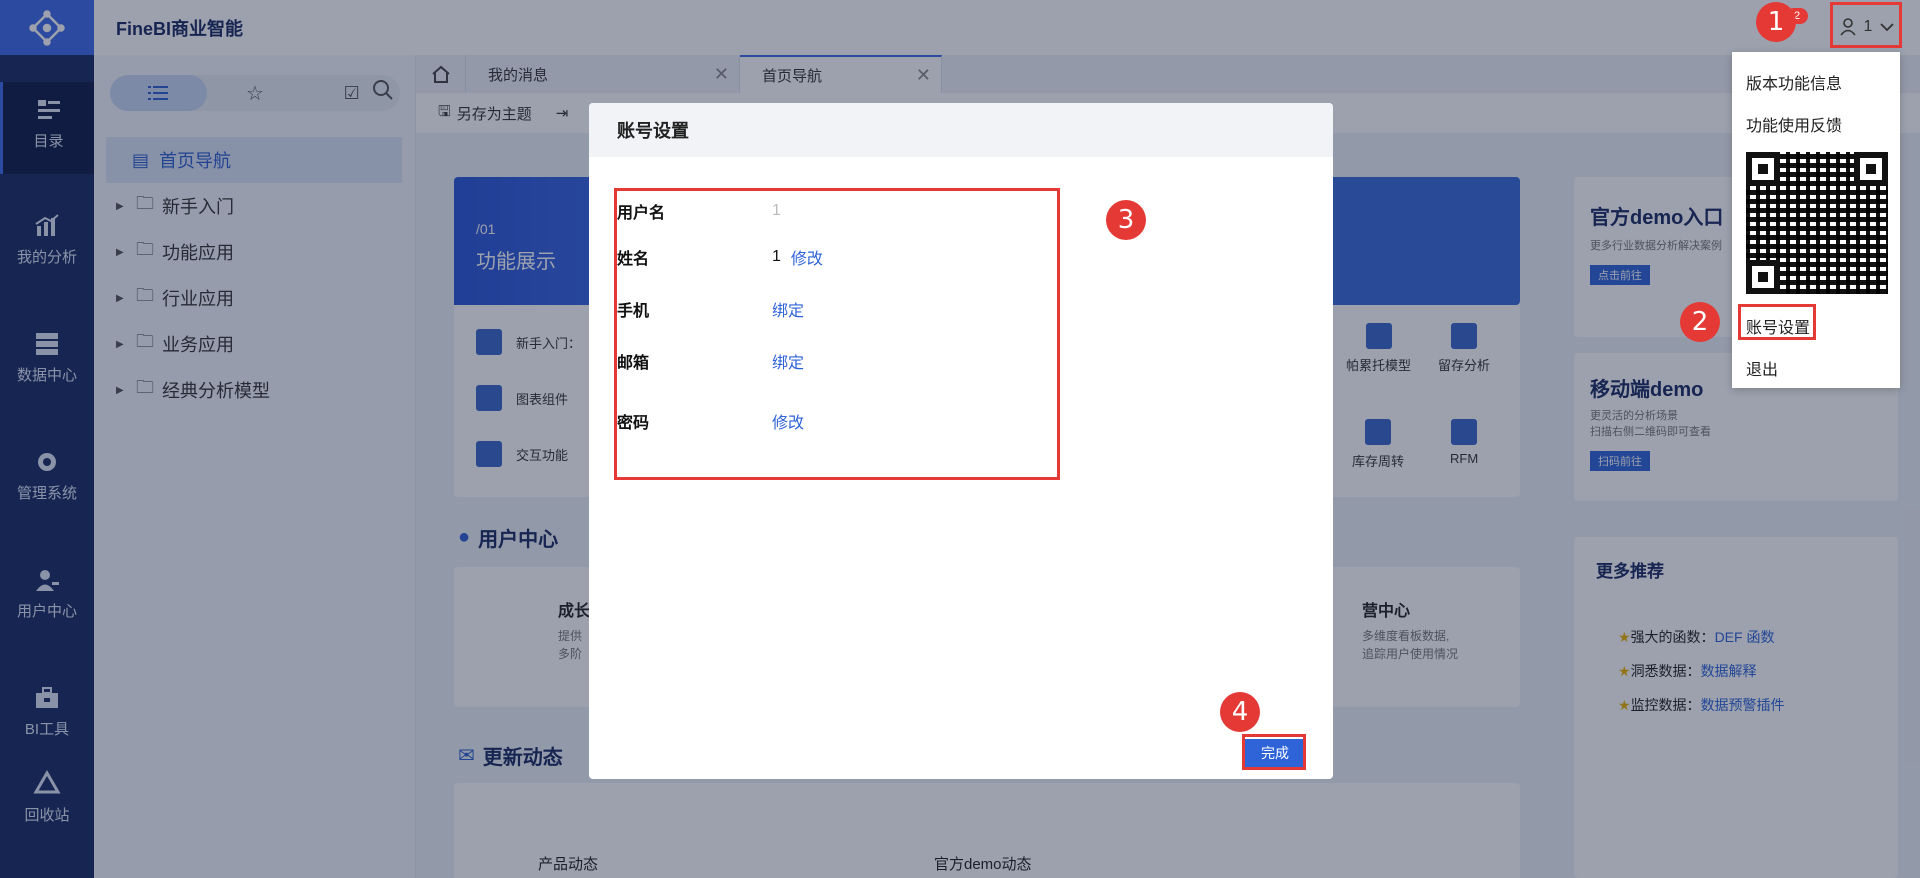 Image resolution: width=1920 pixels, height=878 pixels. What do you see at coordinates (1700, 322) in the screenshot?
I see `step-badge-2: 2` at bounding box center [1700, 322].